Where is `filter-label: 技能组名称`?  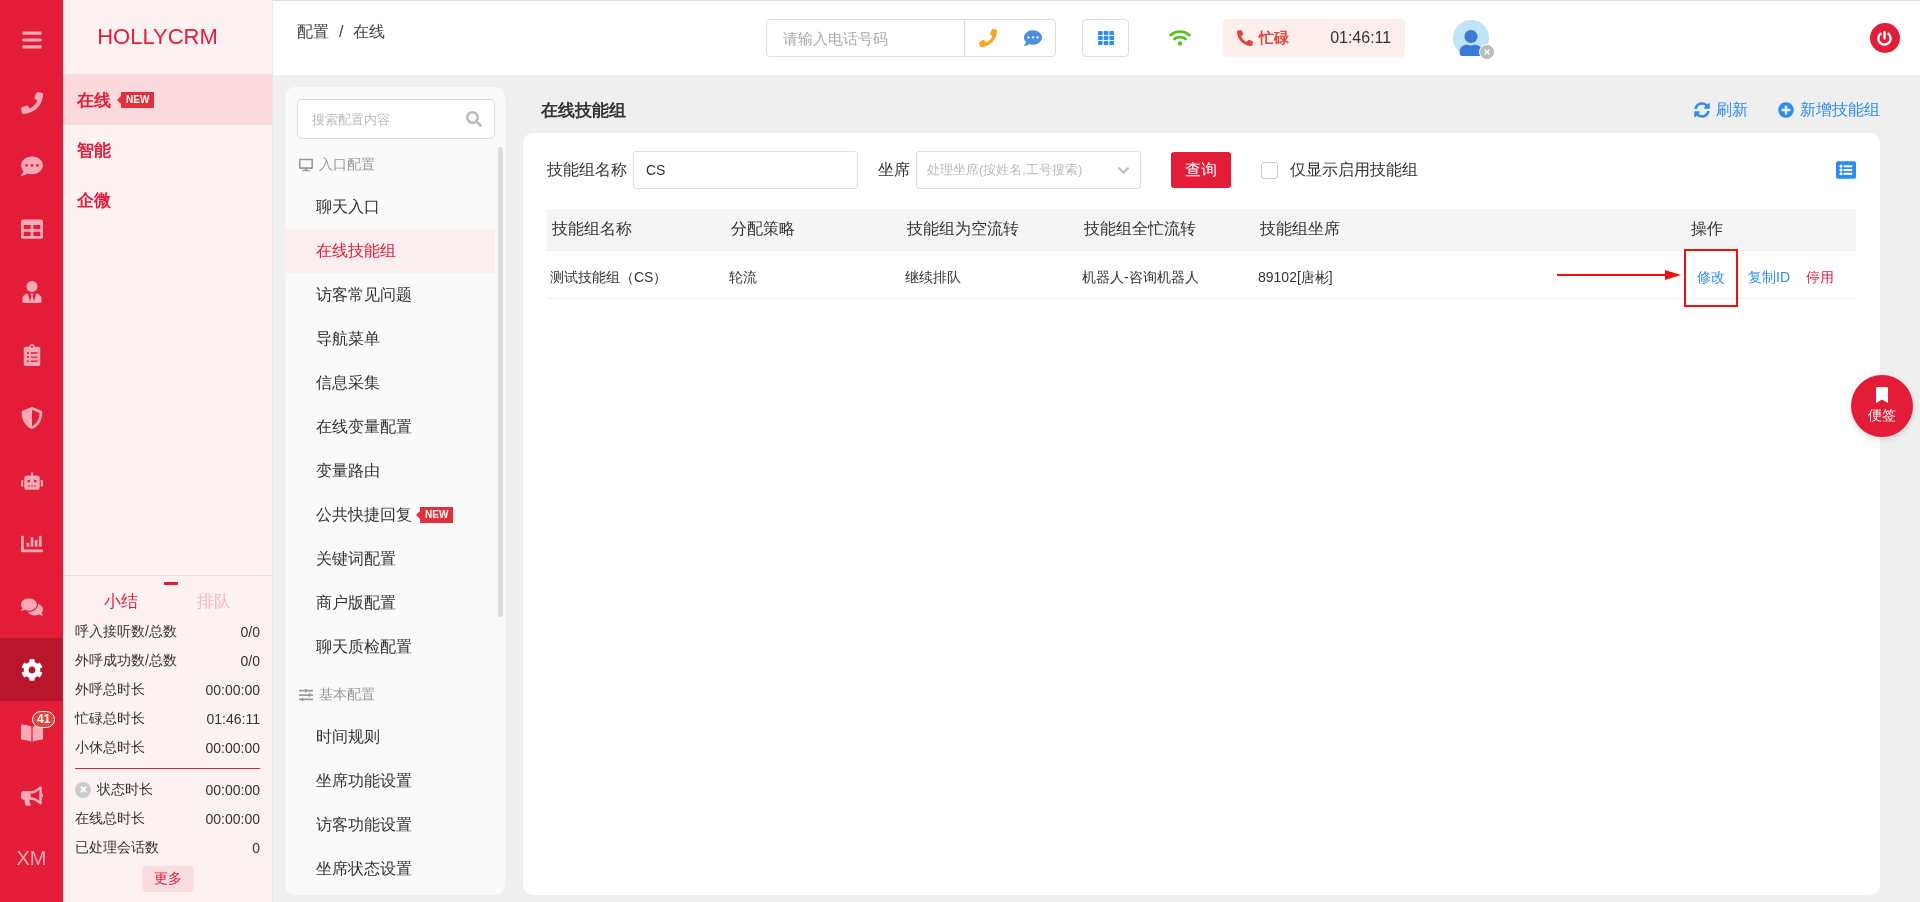
filter-label: 技能组名称 is located at coordinates (587, 169).